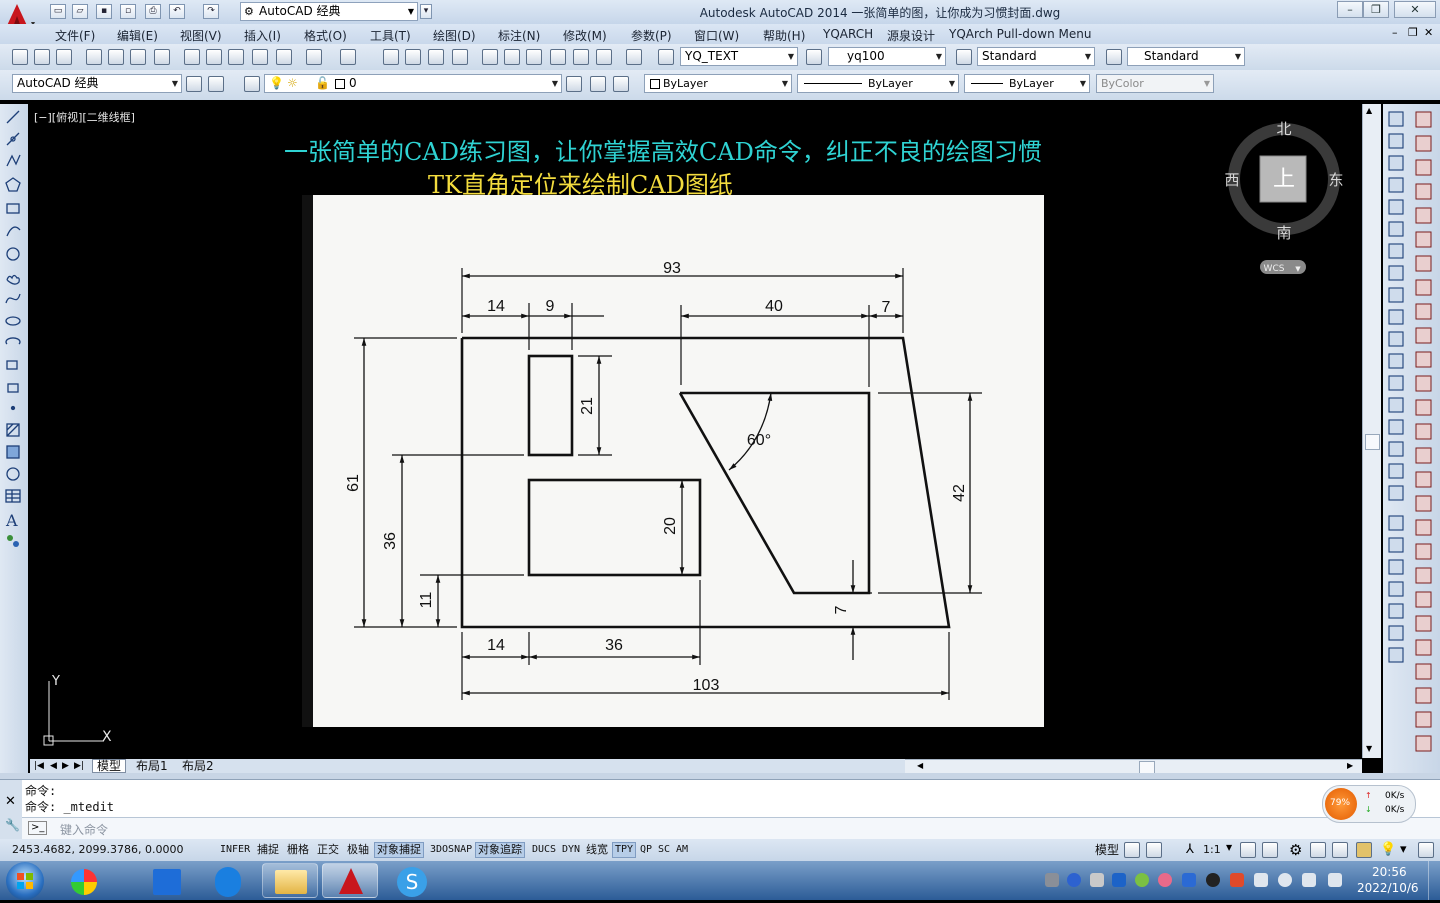  What do you see at coordinates (358, 850) in the screenshot?
I see `toggle-polar: 极轴` at bounding box center [358, 850].